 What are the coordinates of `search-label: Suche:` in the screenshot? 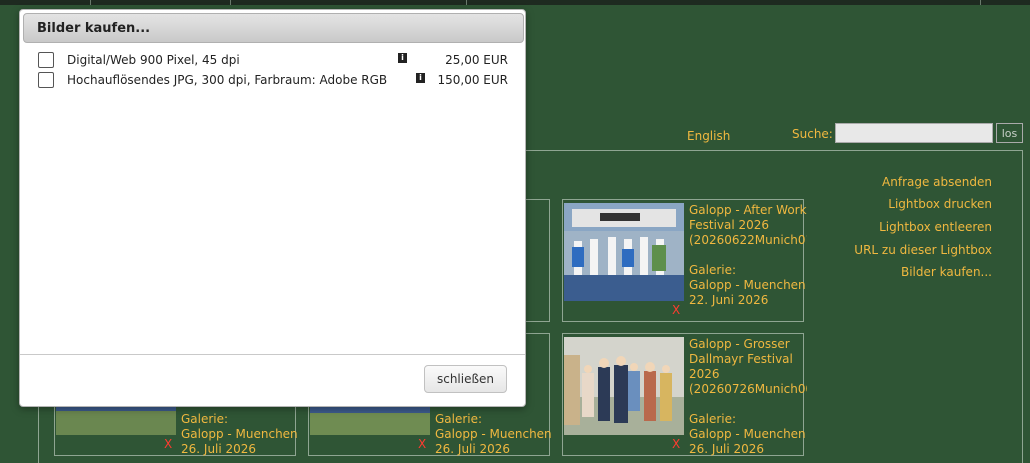 It's located at (812, 134).